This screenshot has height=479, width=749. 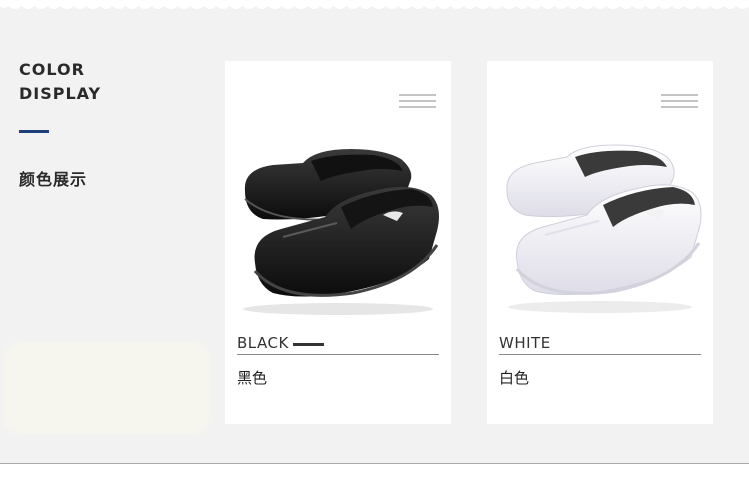 What do you see at coordinates (341, 232) in the screenshot?
I see `black-clog-image` at bounding box center [341, 232].